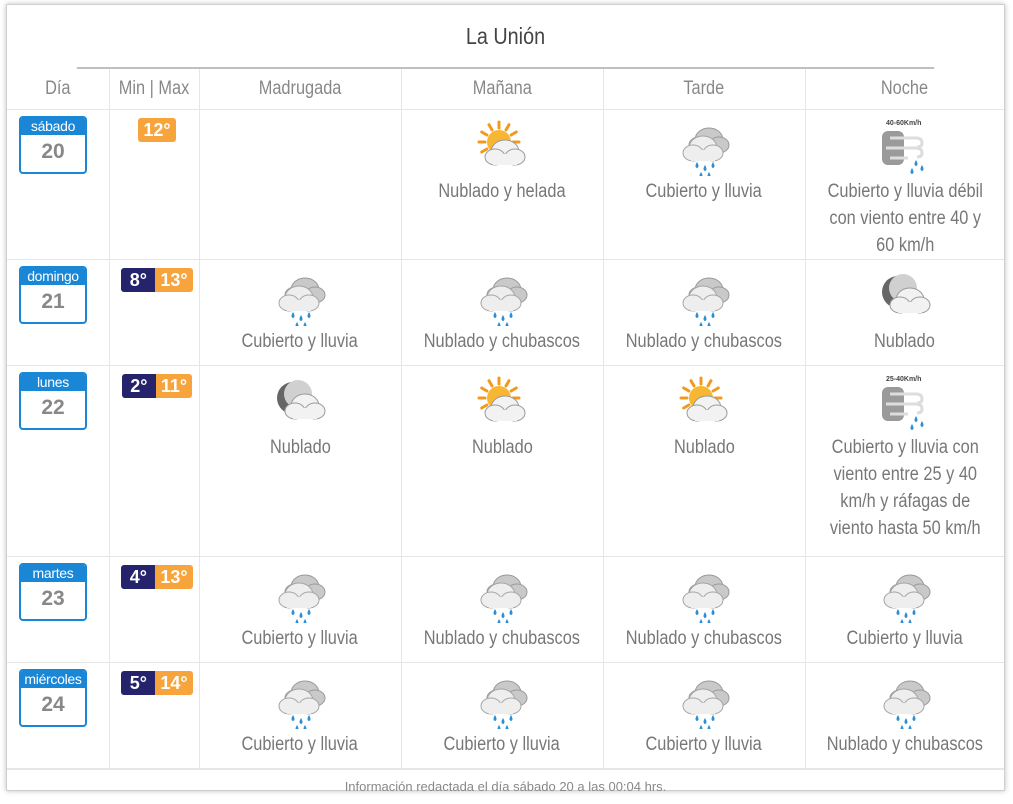 This screenshot has width=1013, height=804. What do you see at coordinates (53, 126) in the screenshot?
I see `day-name: sábado` at bounding box center [53, 126].